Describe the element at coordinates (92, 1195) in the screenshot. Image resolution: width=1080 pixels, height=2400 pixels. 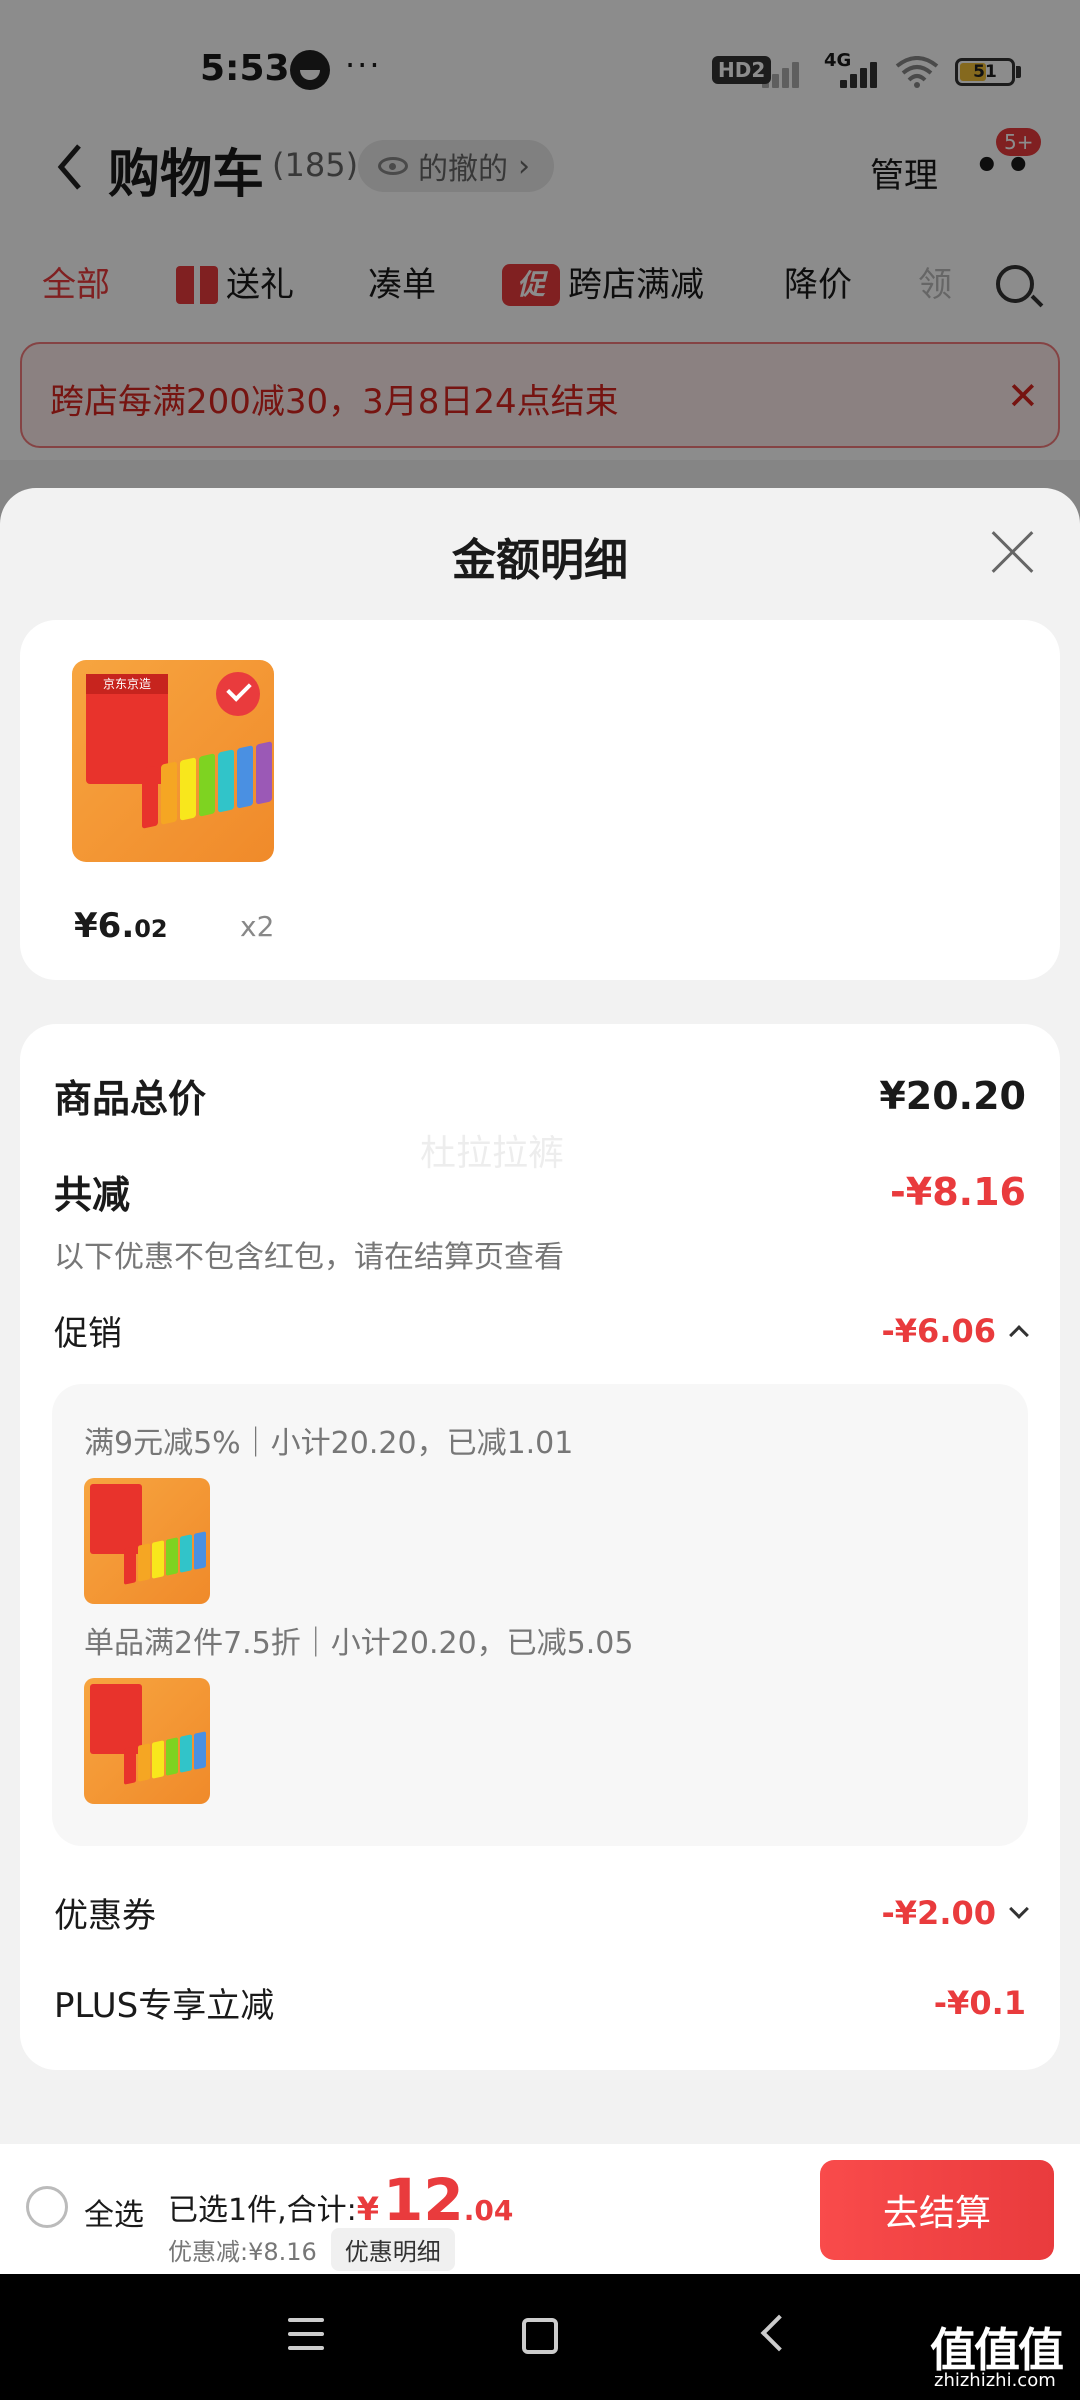
I see `discount-label: 共减` at that location.